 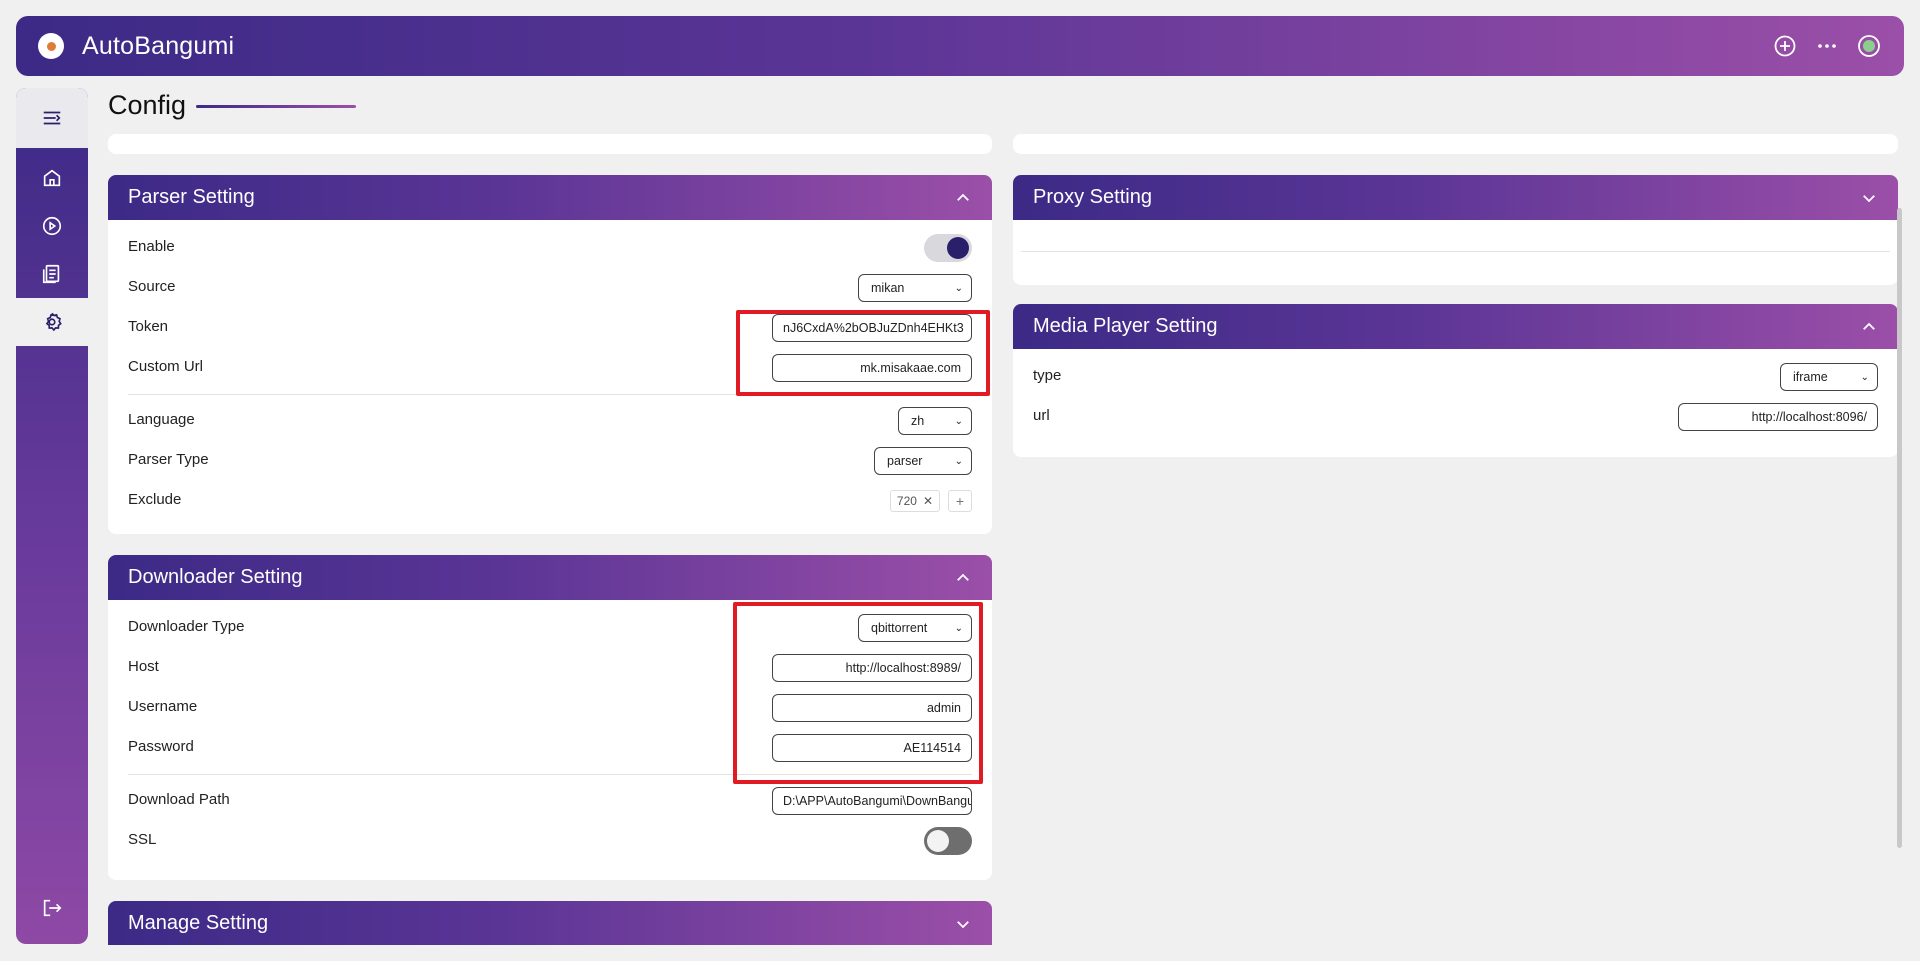 What do you see at coordinates (888, 288) in the screenshot?
I see `source-value: mikan` at bounding box center [888, 288].